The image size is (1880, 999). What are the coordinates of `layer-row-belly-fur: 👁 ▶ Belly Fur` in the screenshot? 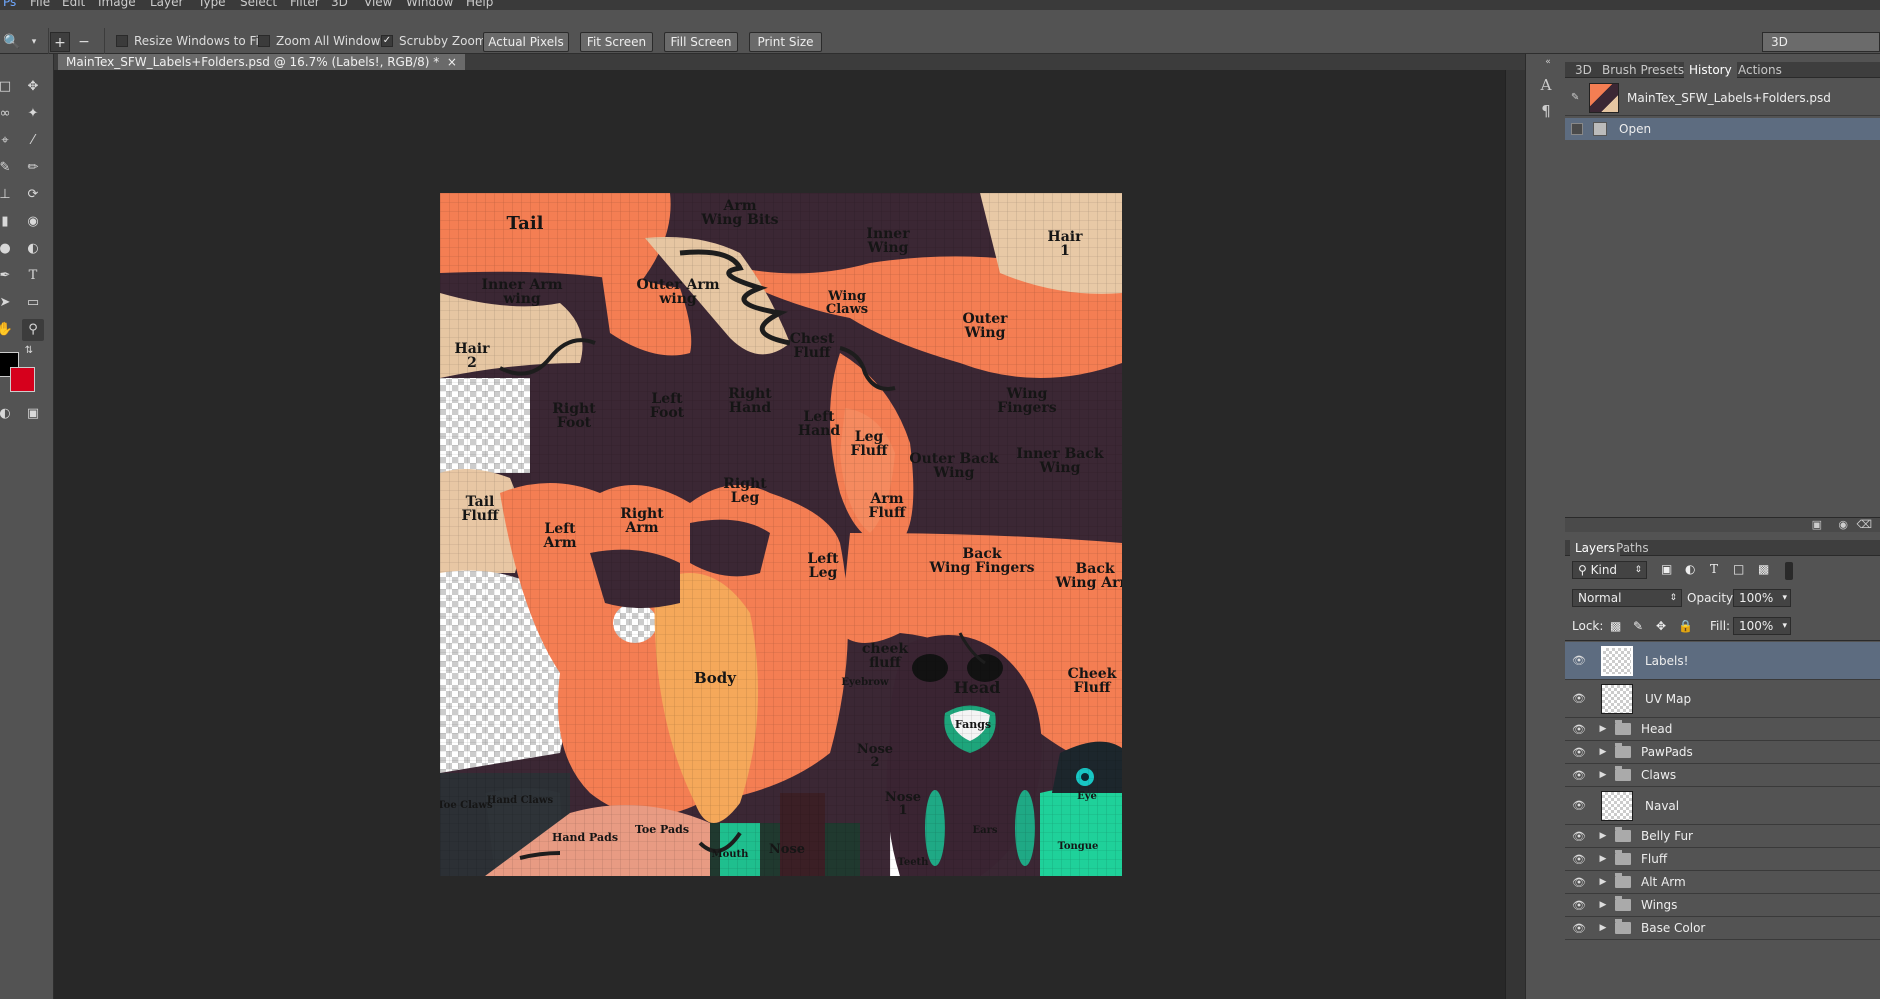 It's located at (1722, 836).